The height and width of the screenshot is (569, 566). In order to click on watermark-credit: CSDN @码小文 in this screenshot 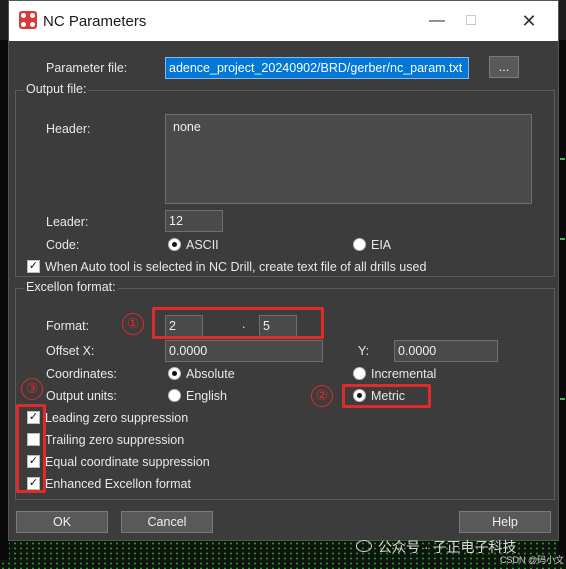, I will do `click(532, 560)`.